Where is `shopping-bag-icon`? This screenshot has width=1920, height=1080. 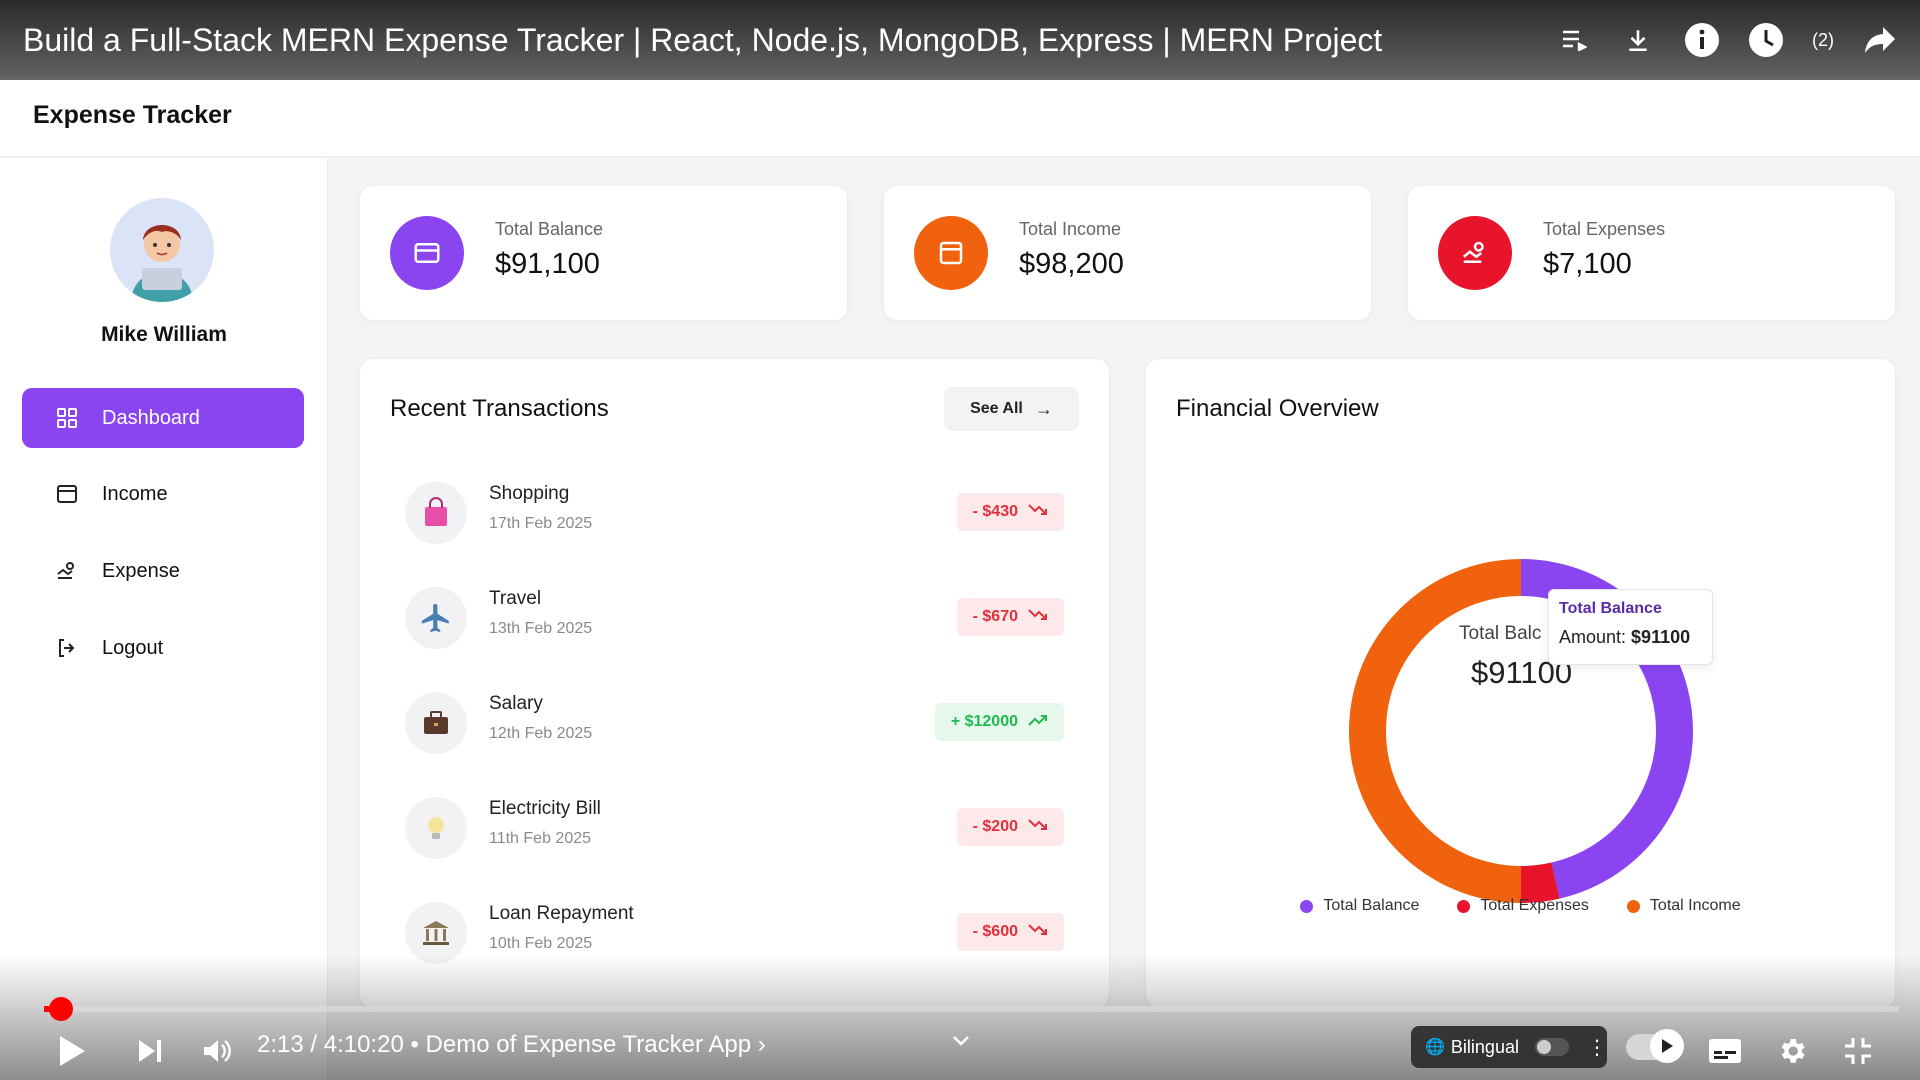 shopping-bag-icon is located at coordinates (436, 513).